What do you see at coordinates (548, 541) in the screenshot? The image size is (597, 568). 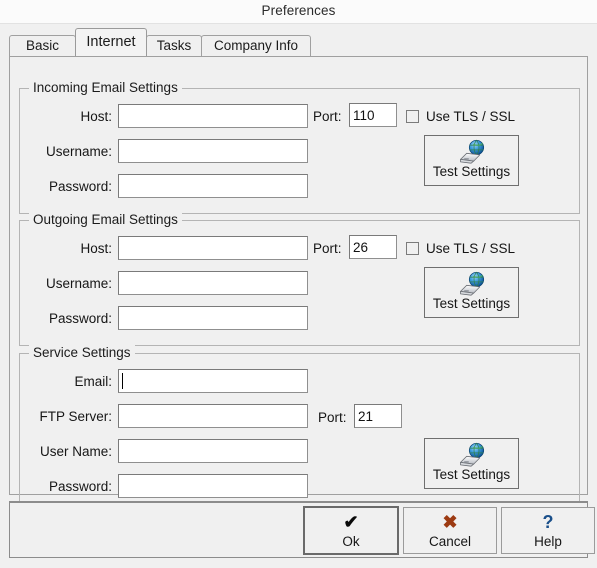 I see `help-button-label: Help` at bounding box center [548, 541].